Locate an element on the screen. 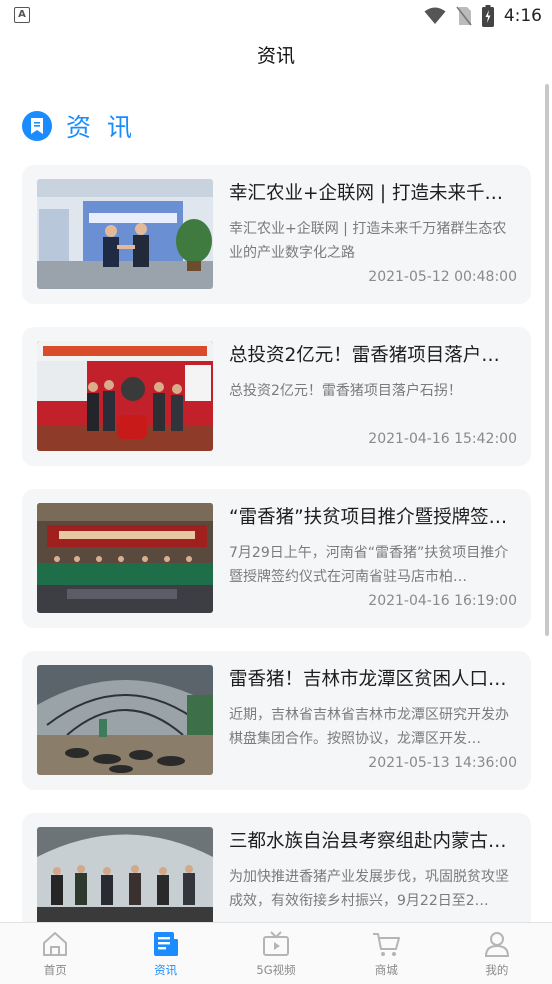  bottom-tab-bar: 首页 资讯 5G视频 商城 我的 is located at coordinates (276, 953).